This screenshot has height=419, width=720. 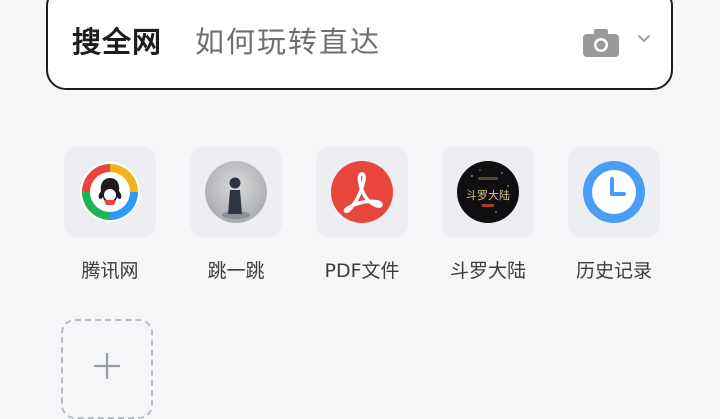 I want to click on add-shortcut-button, so click(x=107, y=369).